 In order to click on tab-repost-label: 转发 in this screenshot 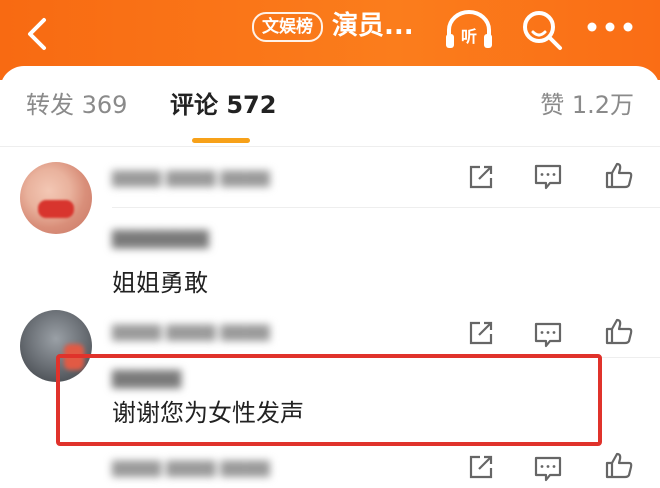, I will do `click(50, 105)`.